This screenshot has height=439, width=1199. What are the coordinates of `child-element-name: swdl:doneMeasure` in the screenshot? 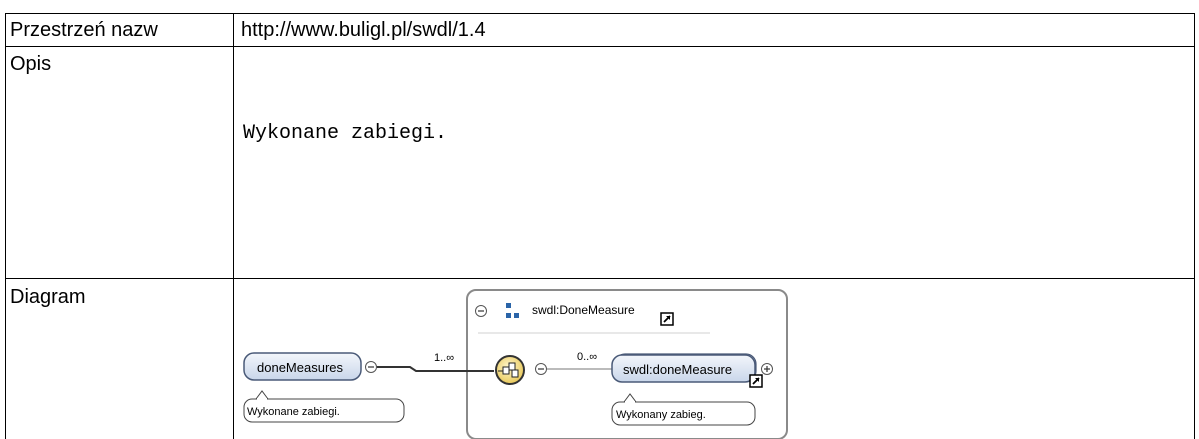 It's located at (677, 369).